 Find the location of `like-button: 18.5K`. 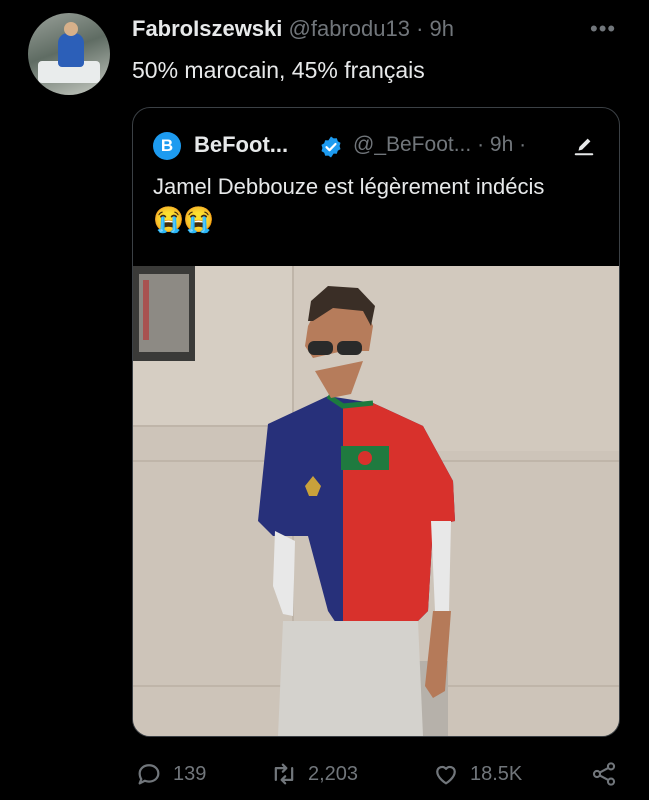

like-button: 18.5K is located at coordinates (477, 774).